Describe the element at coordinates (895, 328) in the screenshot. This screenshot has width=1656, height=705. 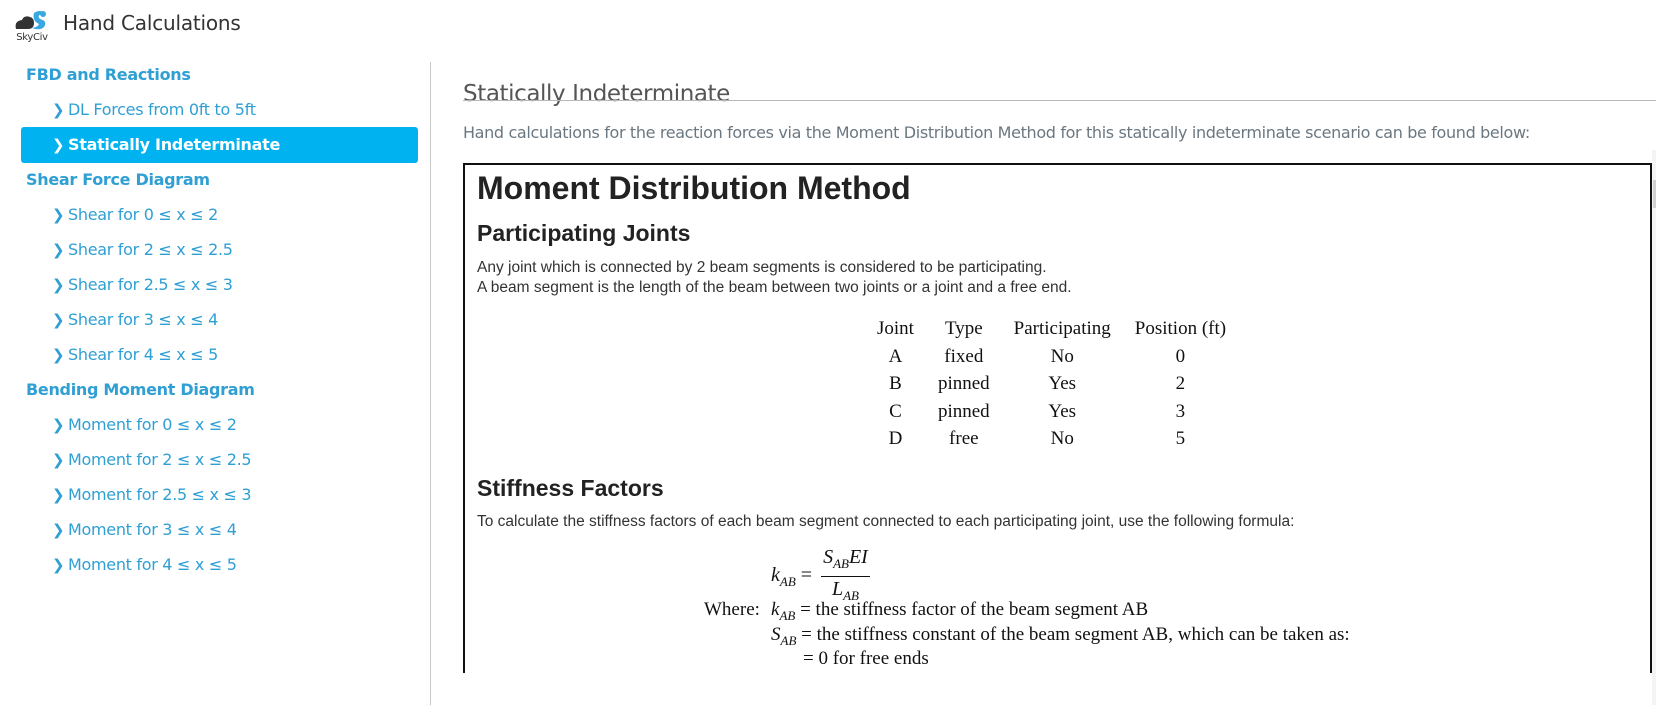
I see `header-joint: Joint` at that location.